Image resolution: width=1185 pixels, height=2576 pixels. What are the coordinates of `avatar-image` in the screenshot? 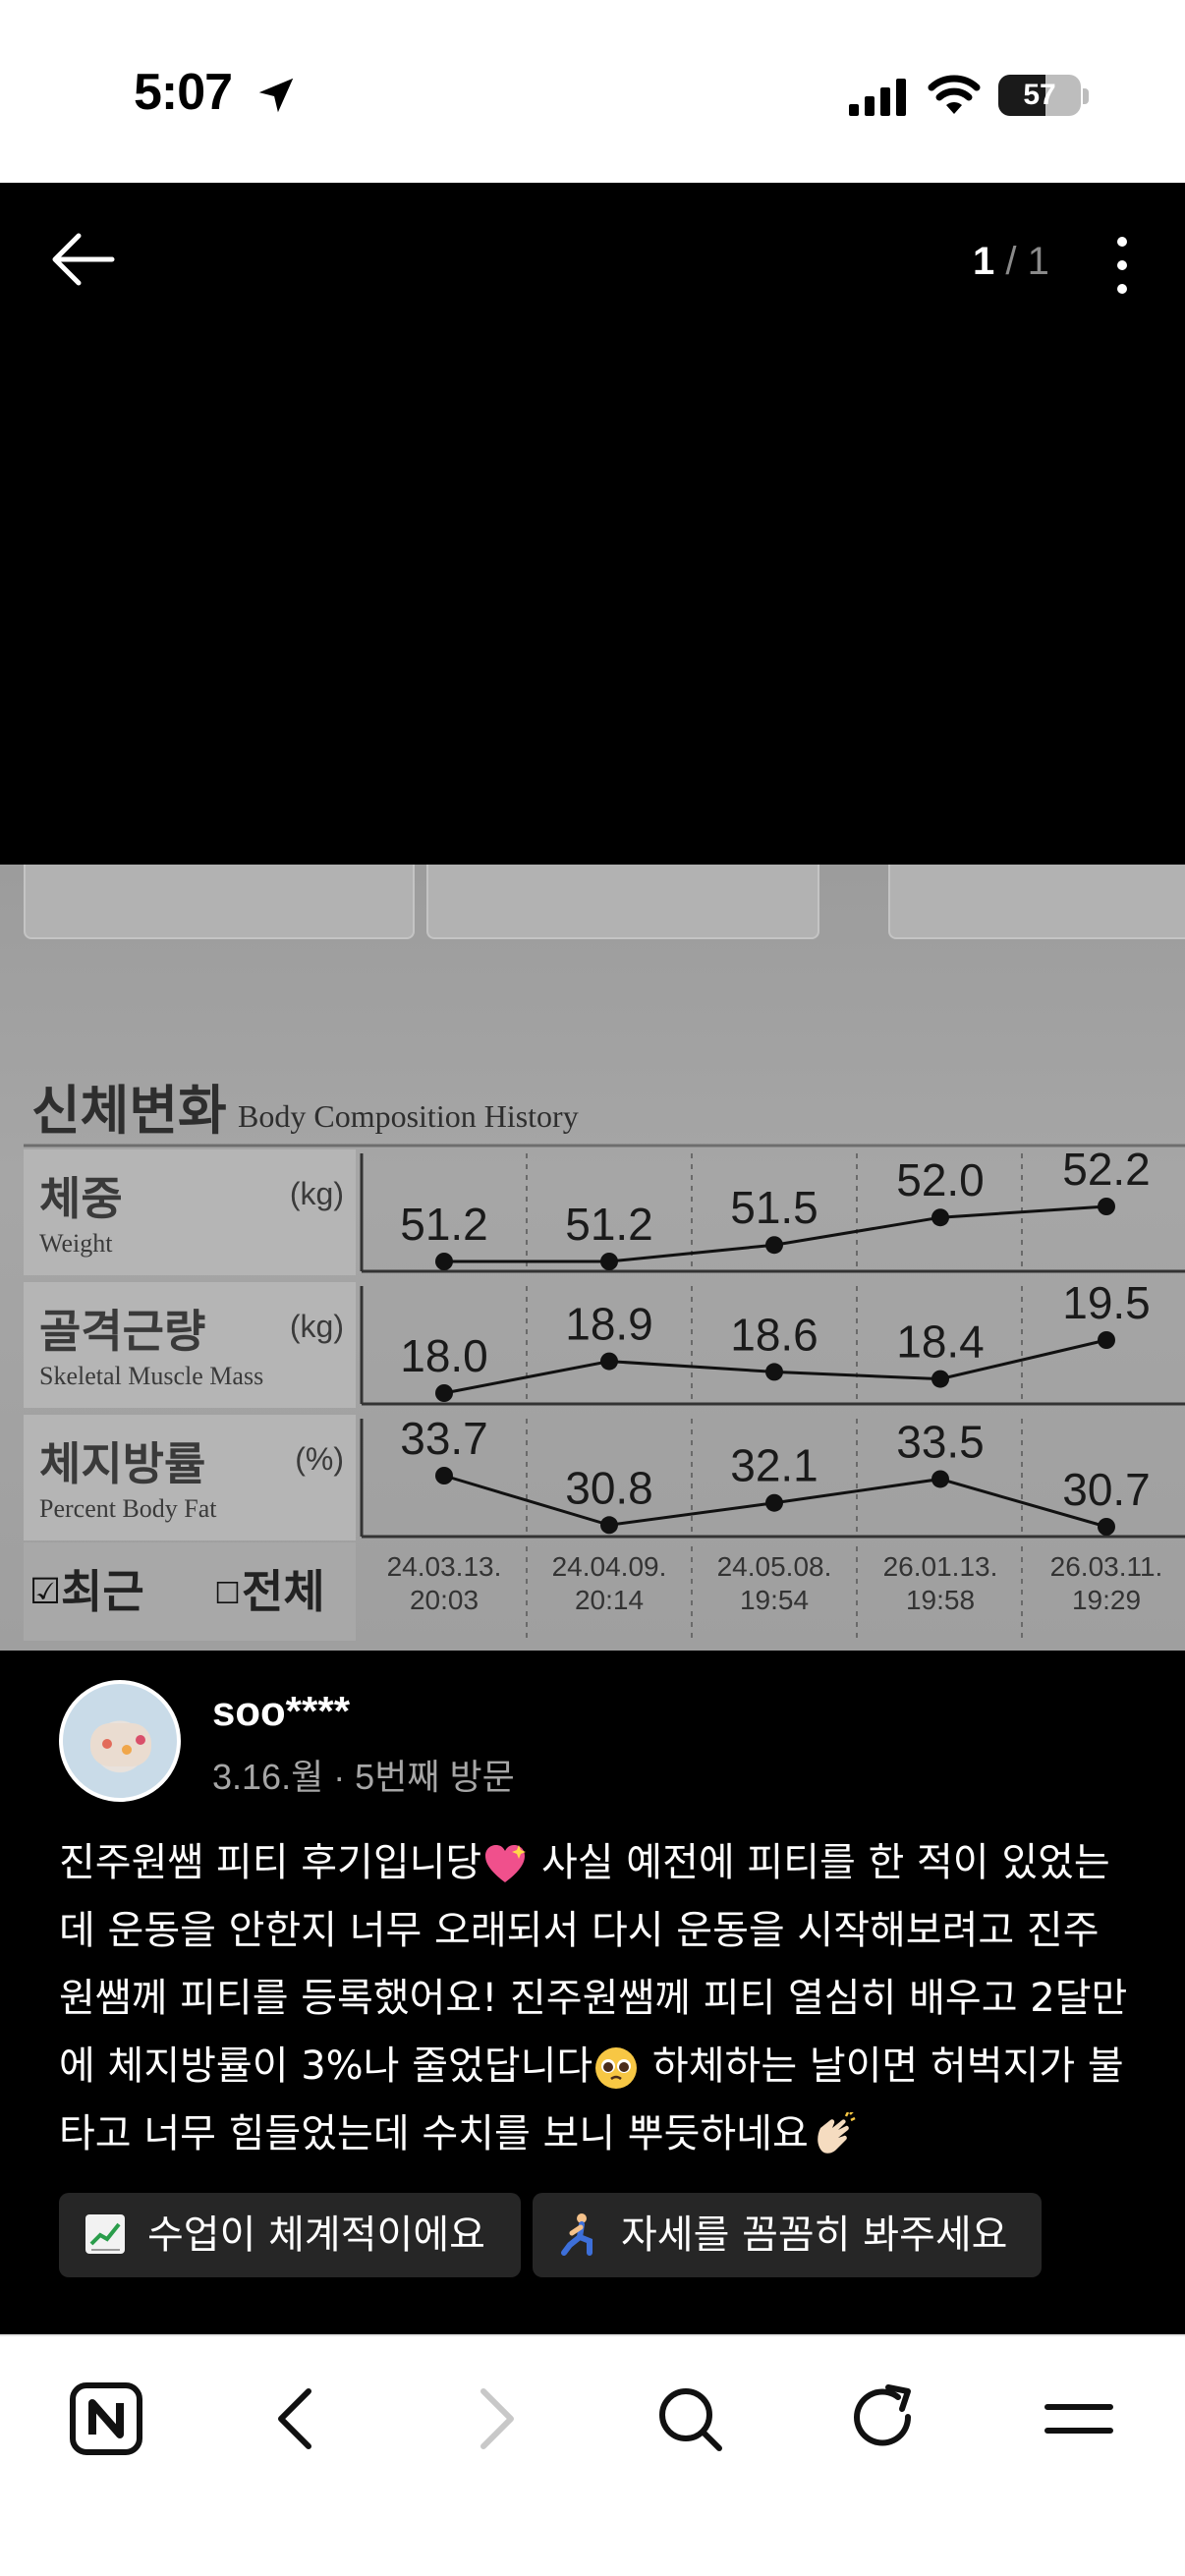 It's located at (121, 1744).